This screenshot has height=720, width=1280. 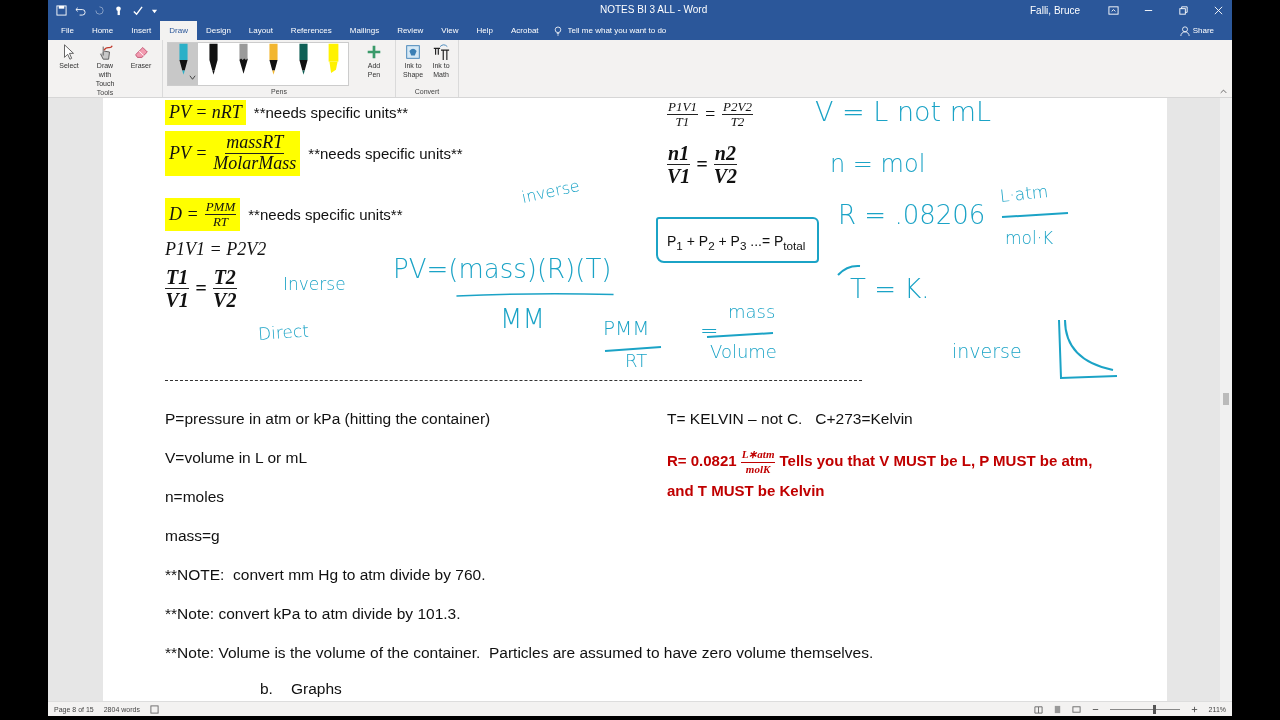 I want to click on vertical-scrollbar, so click(x=1226, y=399).